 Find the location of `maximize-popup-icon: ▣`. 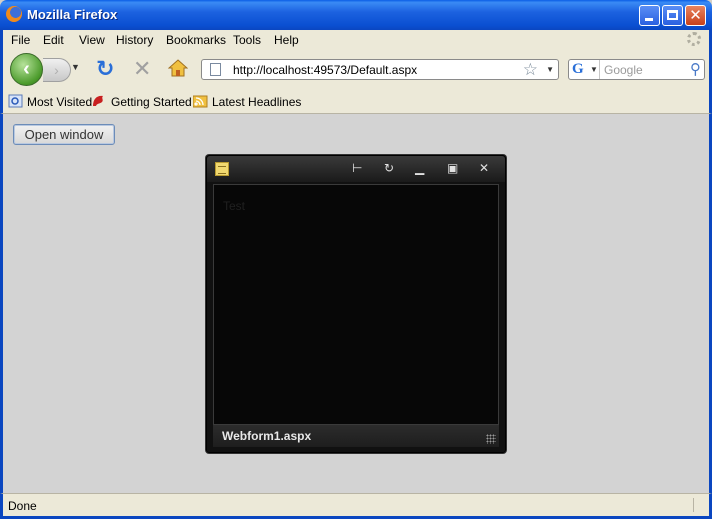

maximize-popup-icon: ▣ is located at coordinates (452, 168).